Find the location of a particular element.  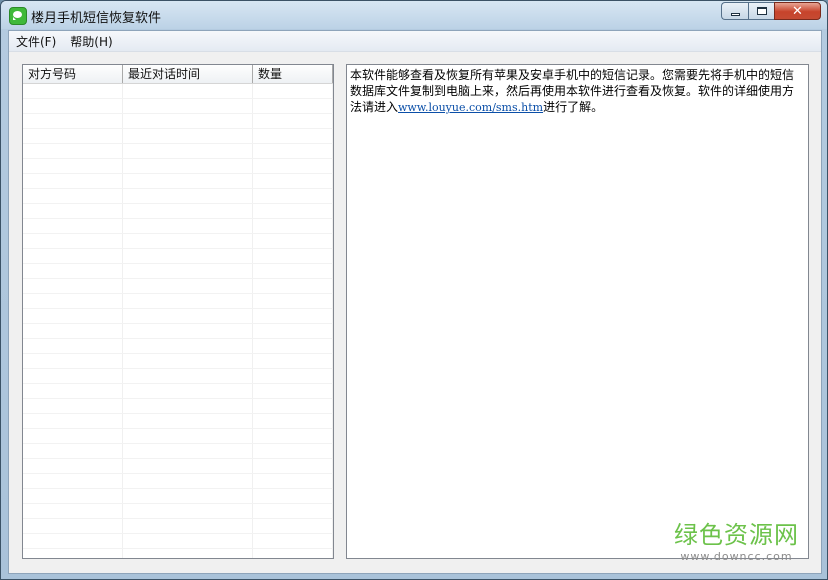

close-button: ✕ is located at coordinates (797, 11).